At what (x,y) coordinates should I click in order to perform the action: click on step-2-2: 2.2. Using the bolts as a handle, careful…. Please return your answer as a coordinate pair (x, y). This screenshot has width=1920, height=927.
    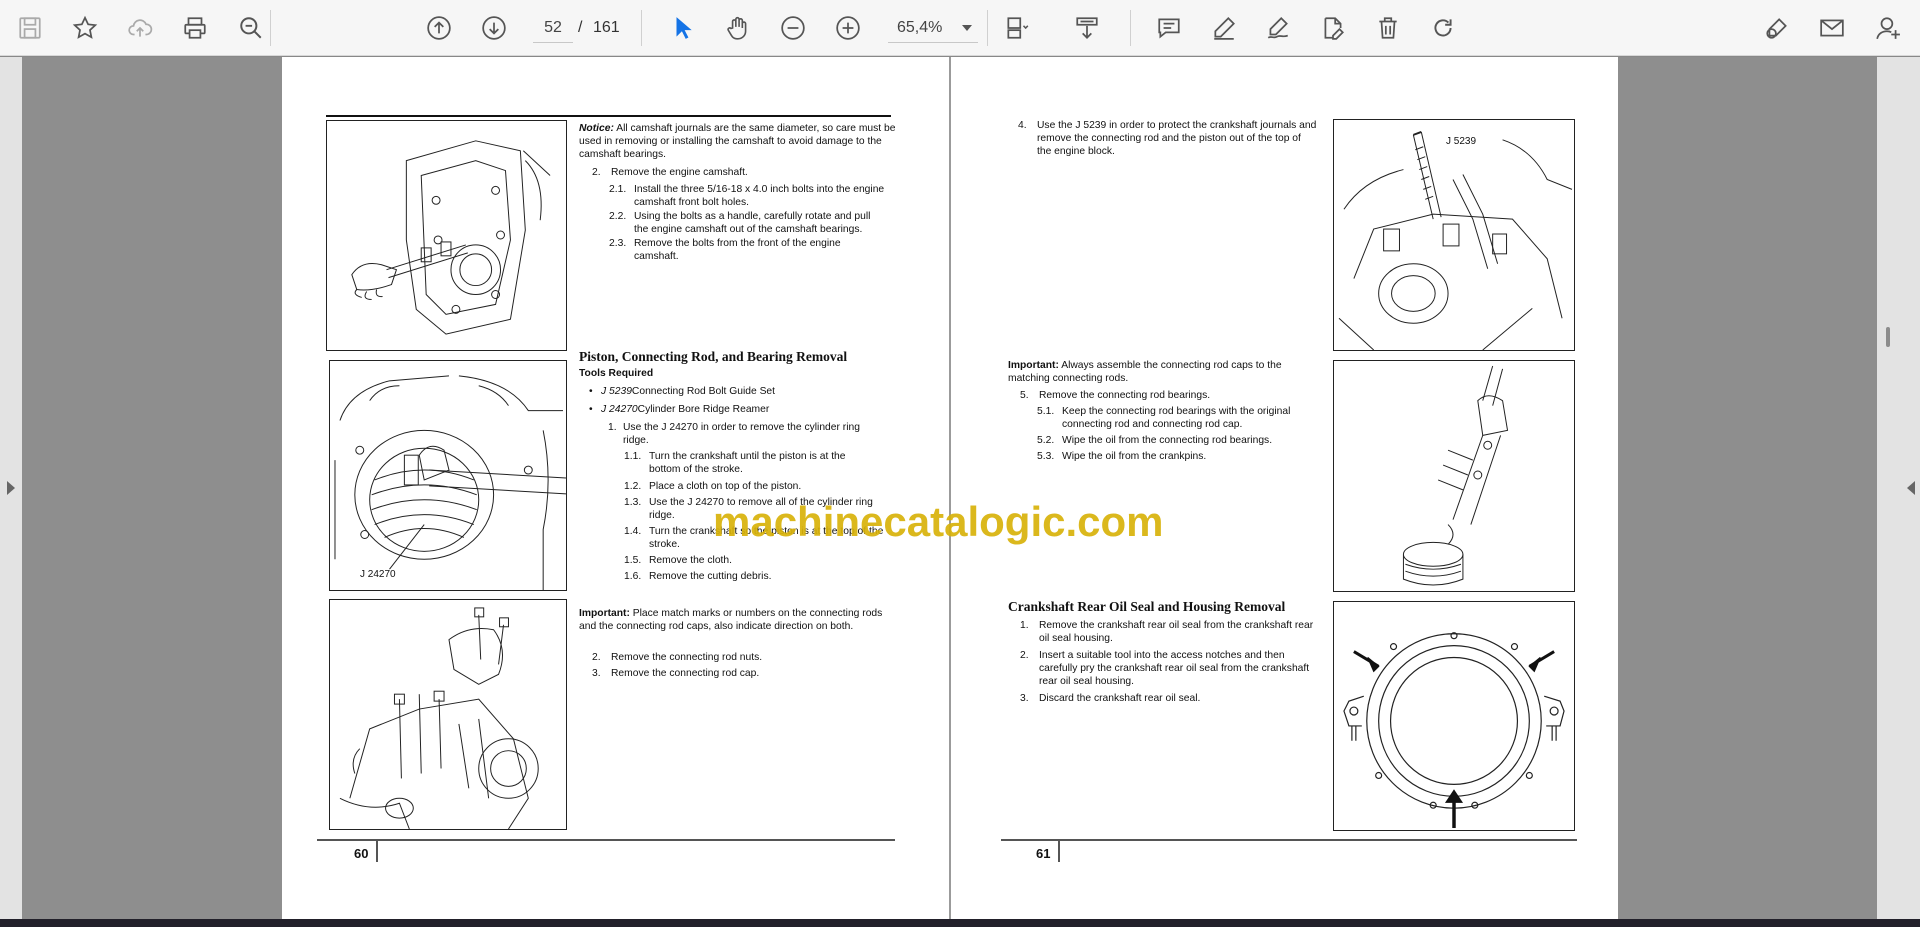
    Looking at the image, I should click on (740, 223).